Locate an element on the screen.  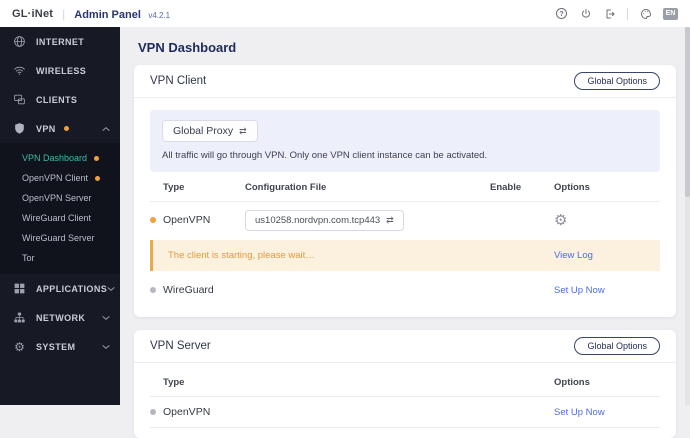
top-header: GL·iNet | Admin Panel v4.2.1 ? EN is located at coordinates (345, 13).